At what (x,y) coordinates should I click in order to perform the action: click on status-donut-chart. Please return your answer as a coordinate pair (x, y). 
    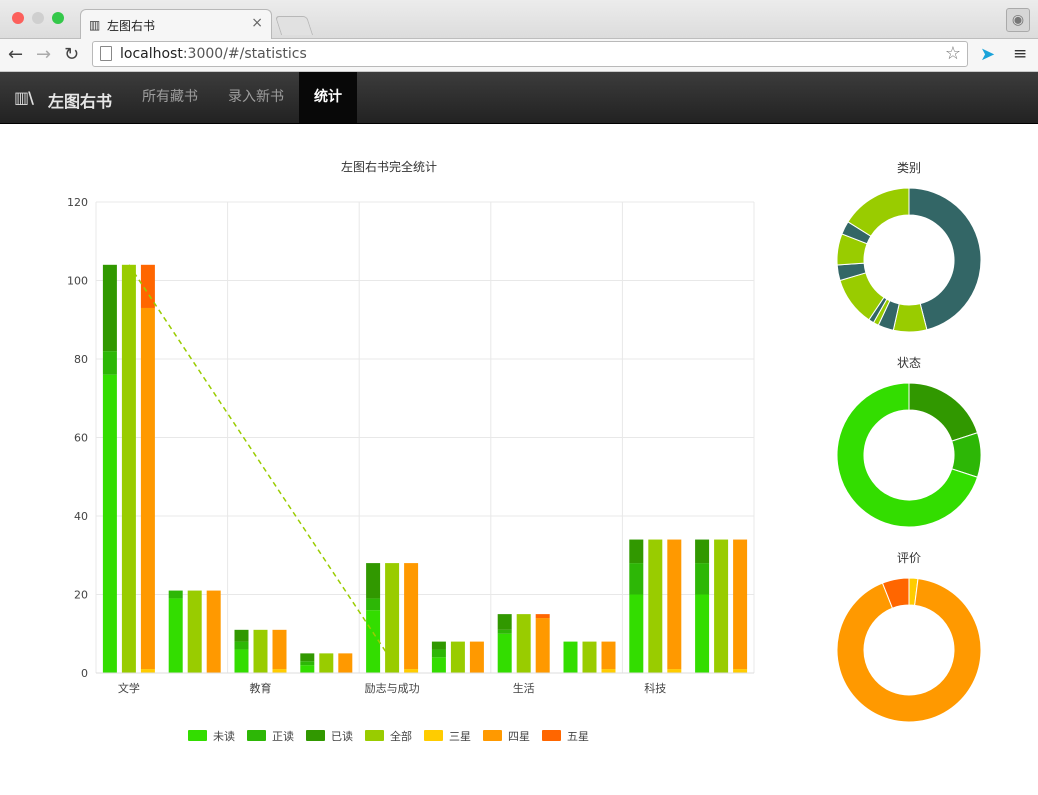
    Looking at the image, I should click on (909, 455).